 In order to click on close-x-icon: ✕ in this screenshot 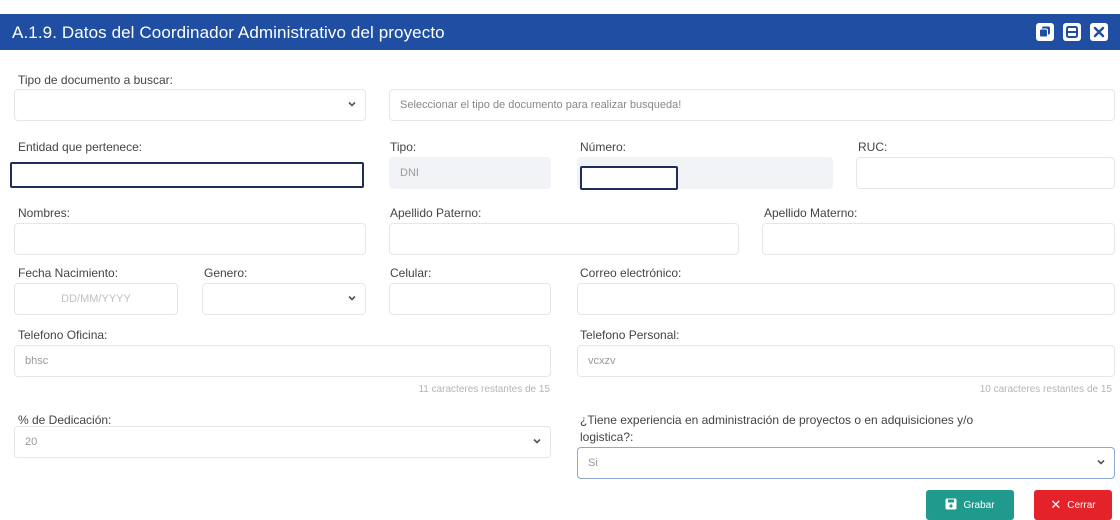, I will do `click(1056, 504)`.